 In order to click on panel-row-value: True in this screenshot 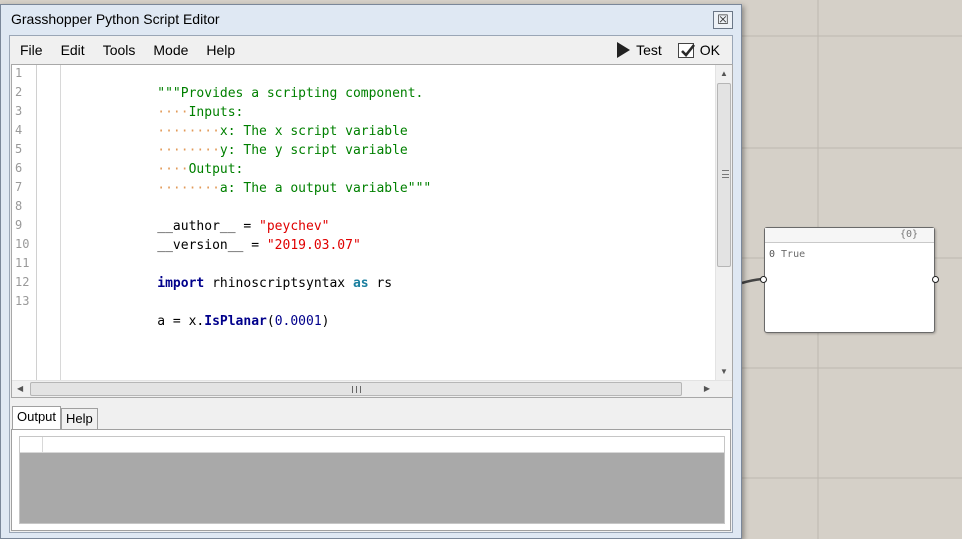, I will do `click(793, 254)`.